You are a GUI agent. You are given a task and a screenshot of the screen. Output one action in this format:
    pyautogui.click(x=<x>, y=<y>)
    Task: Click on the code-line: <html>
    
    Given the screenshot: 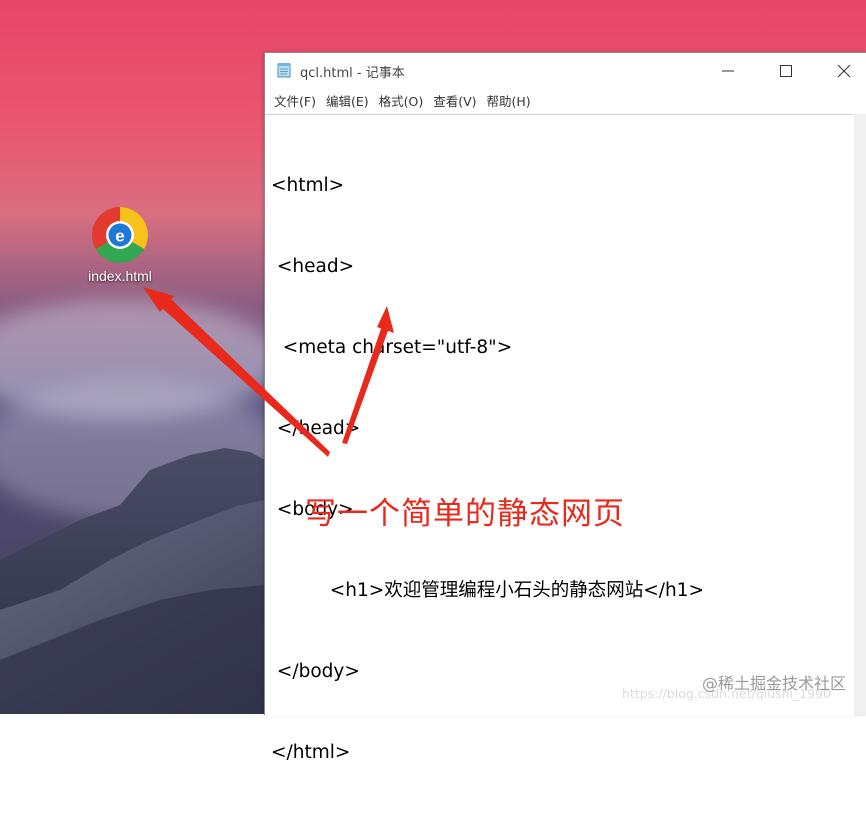 What is the action you would take?
    pyautogui.click(x=308, y=185)
    